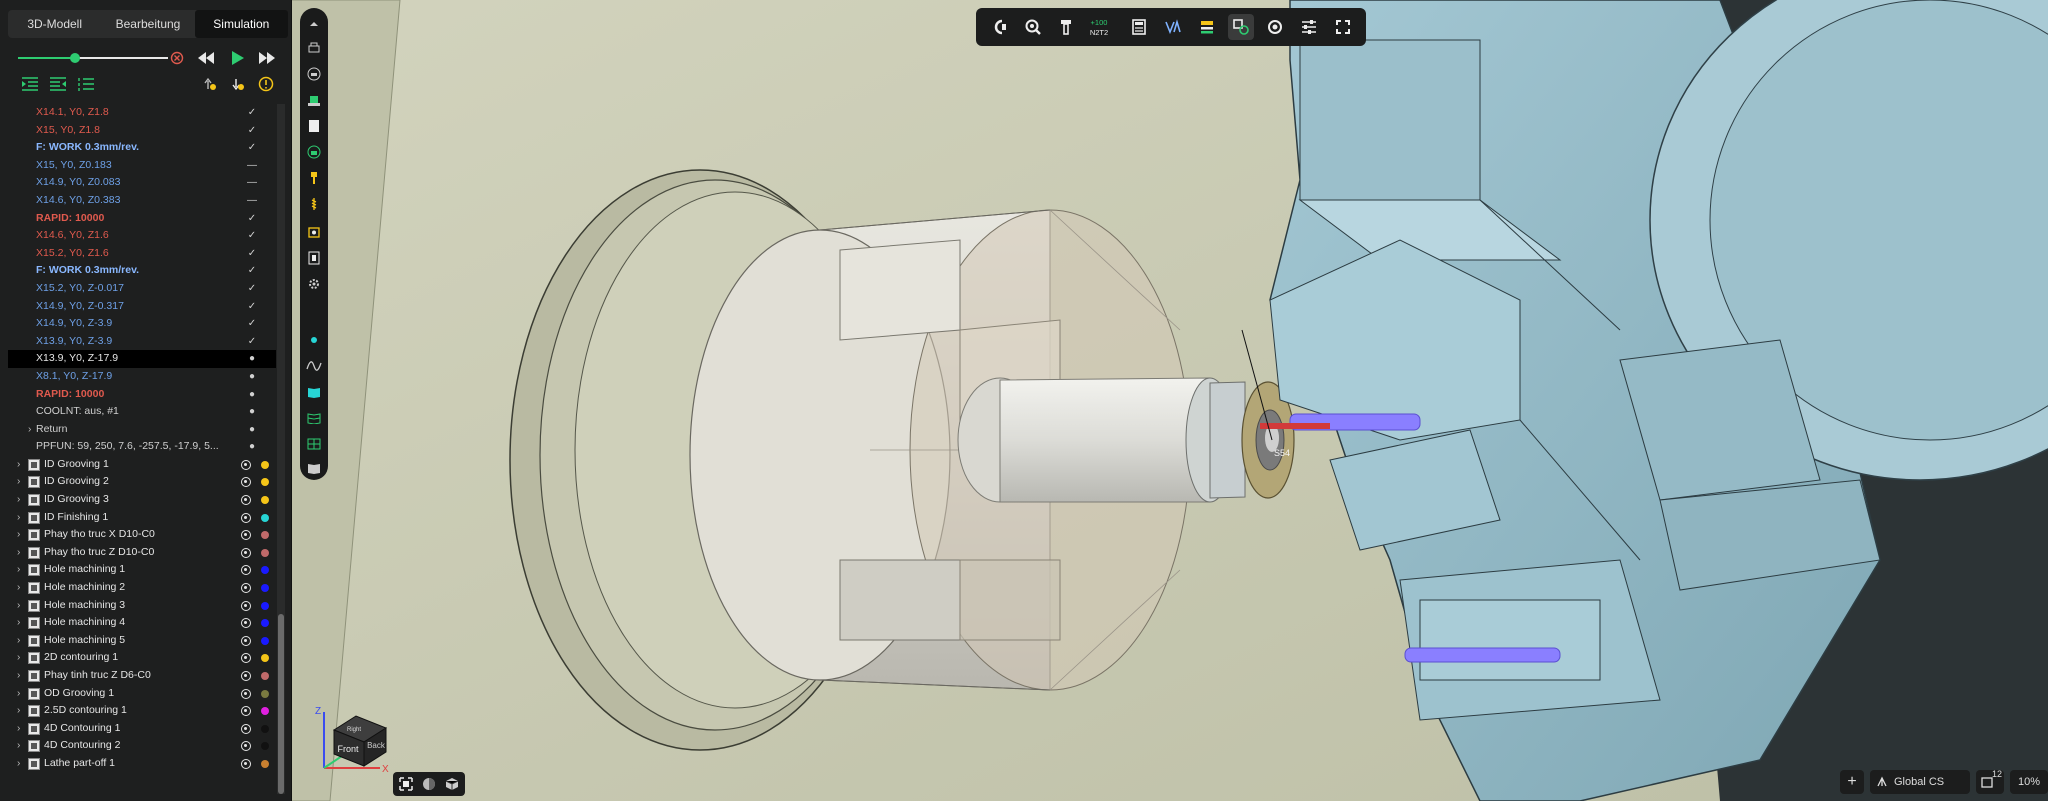 Image resolution: width=2048 pixels, height=801 pixels. I want to click on target-button, so click(1275, 27).